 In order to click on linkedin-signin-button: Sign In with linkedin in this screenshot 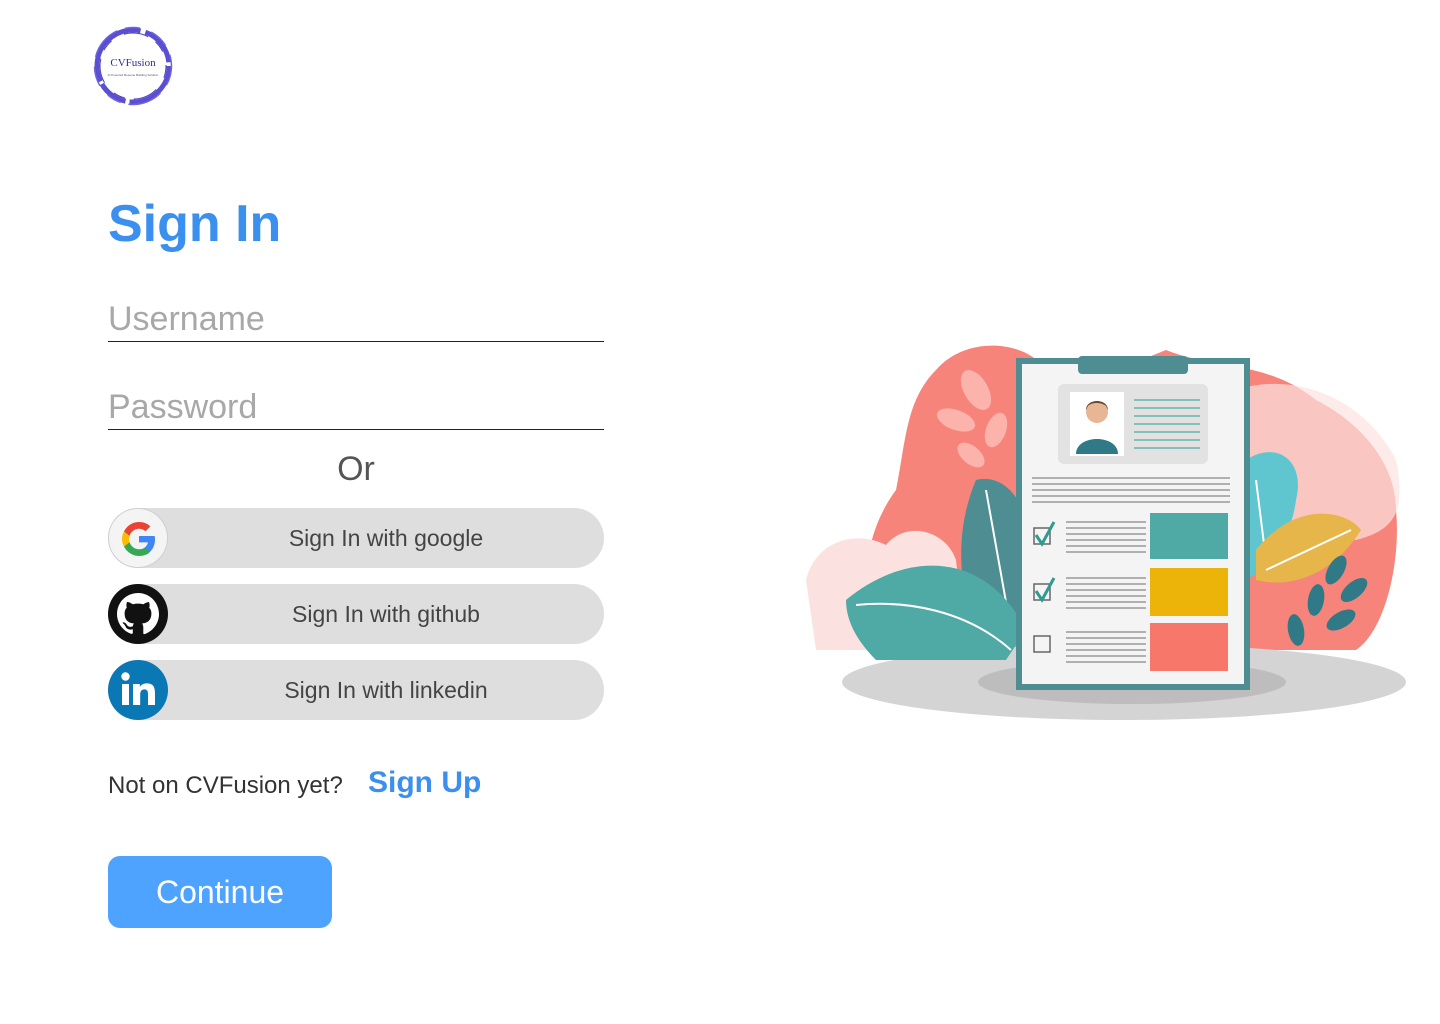, I will do `click(356, 690)`.